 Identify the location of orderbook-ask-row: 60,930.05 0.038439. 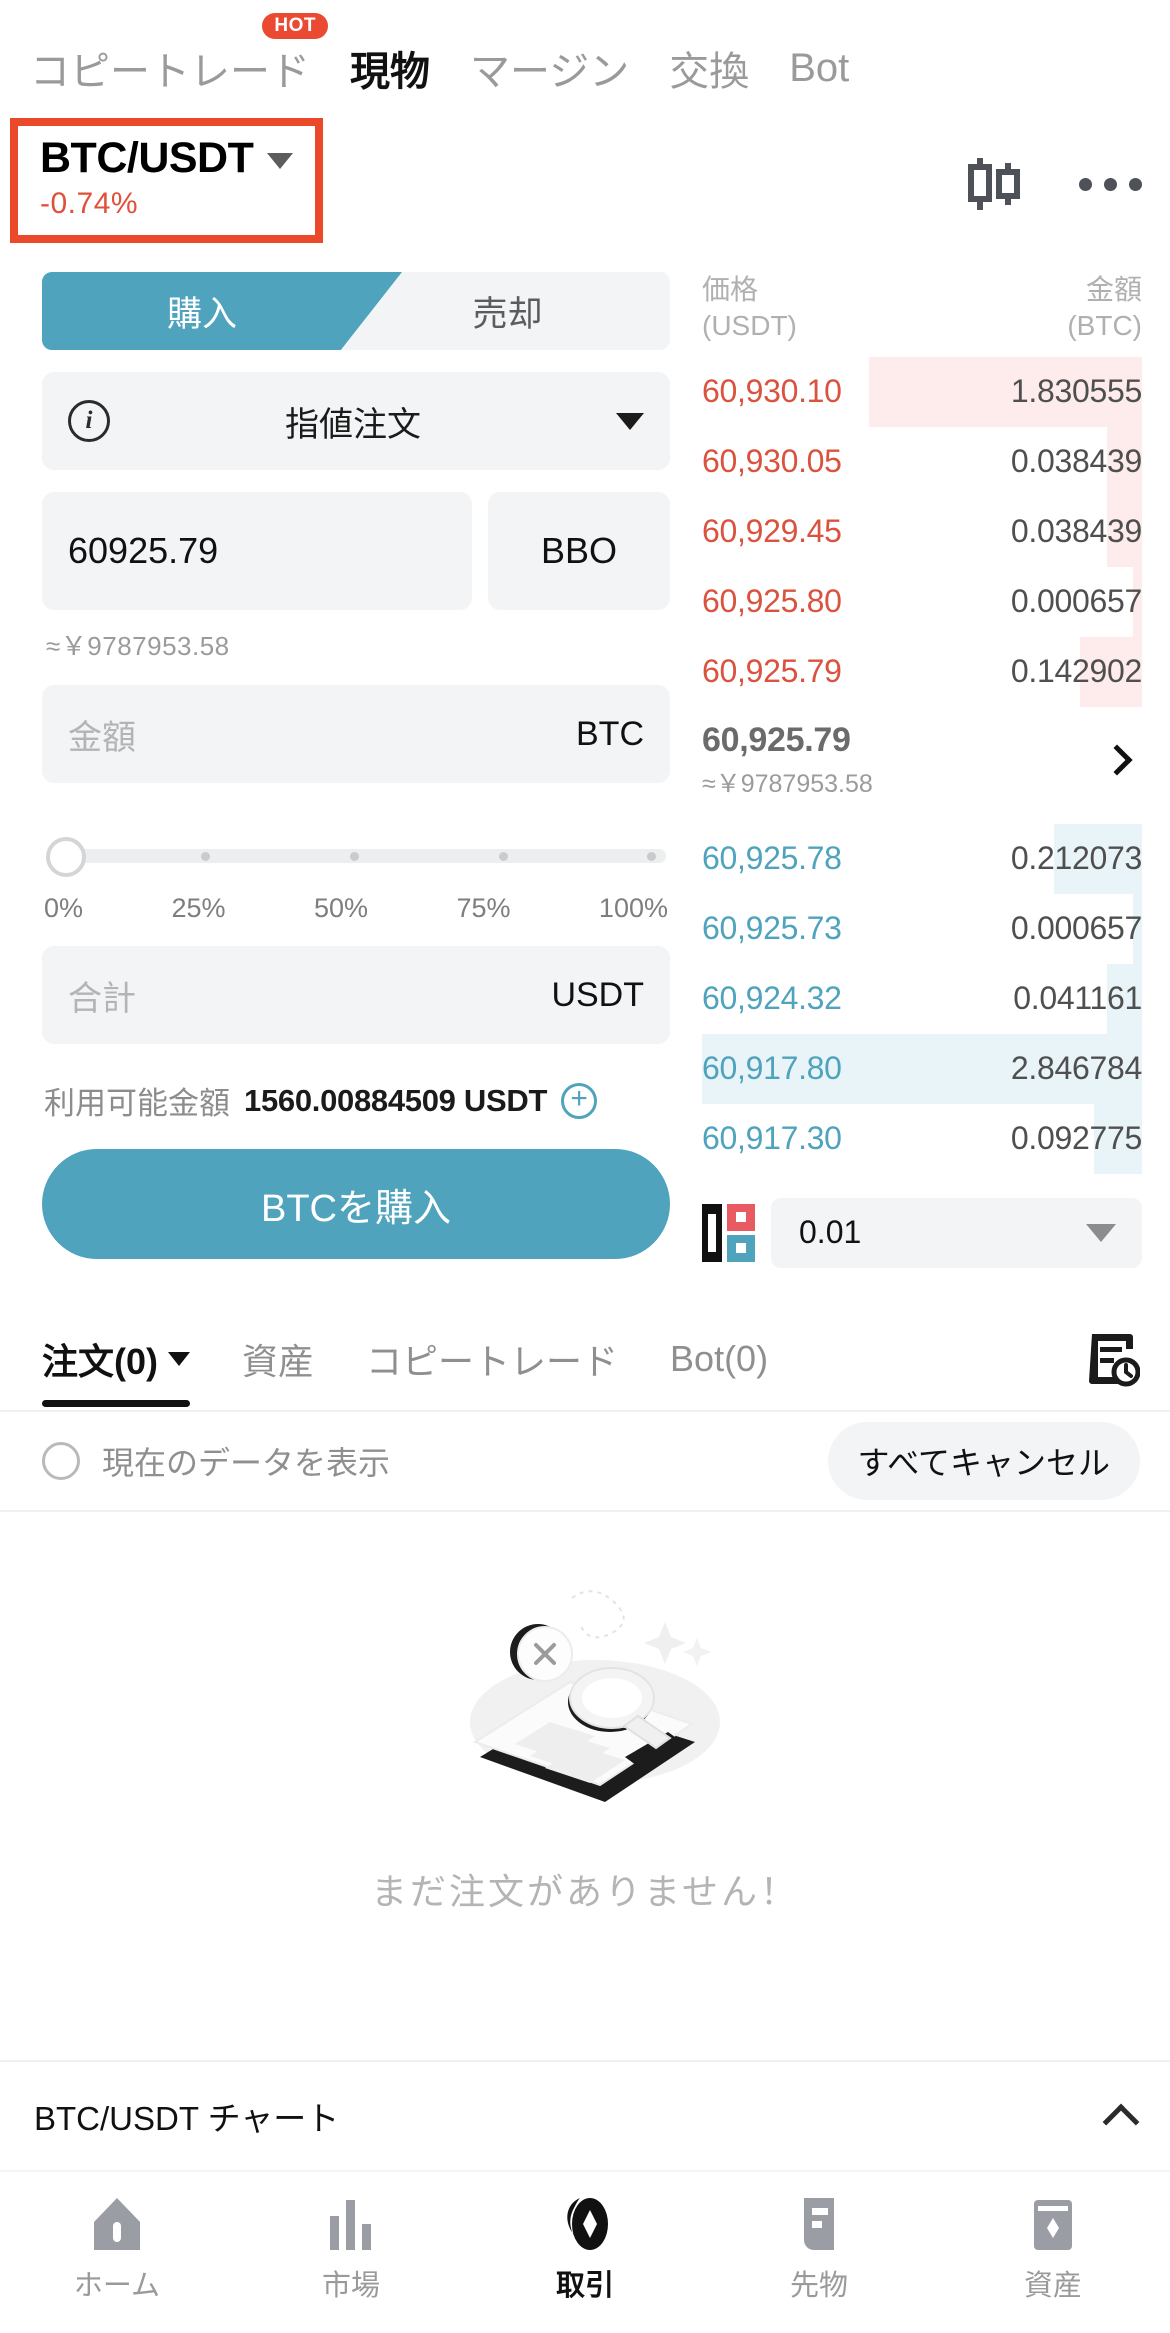
(922, 461).